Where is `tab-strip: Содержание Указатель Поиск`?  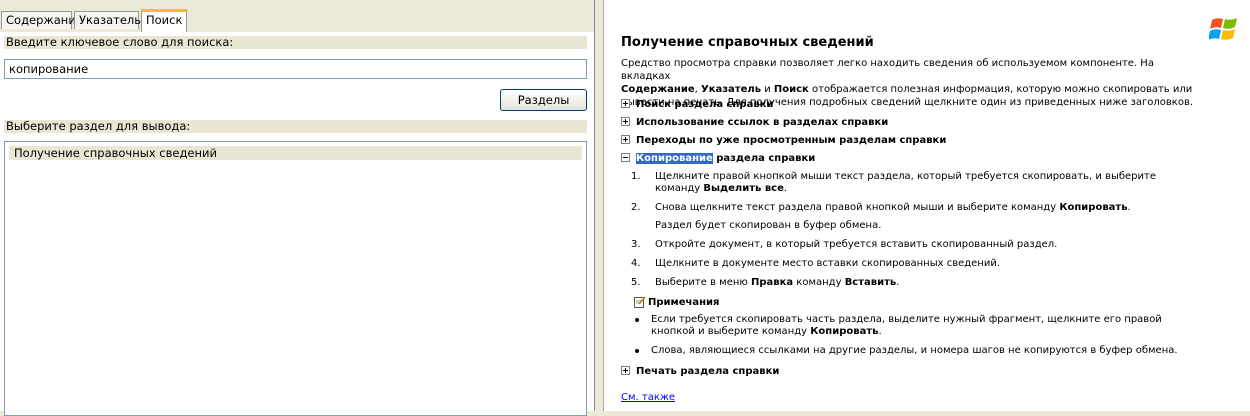
tab-strip: Содержание Указатель Поиск is located at coordinates (297, 16).